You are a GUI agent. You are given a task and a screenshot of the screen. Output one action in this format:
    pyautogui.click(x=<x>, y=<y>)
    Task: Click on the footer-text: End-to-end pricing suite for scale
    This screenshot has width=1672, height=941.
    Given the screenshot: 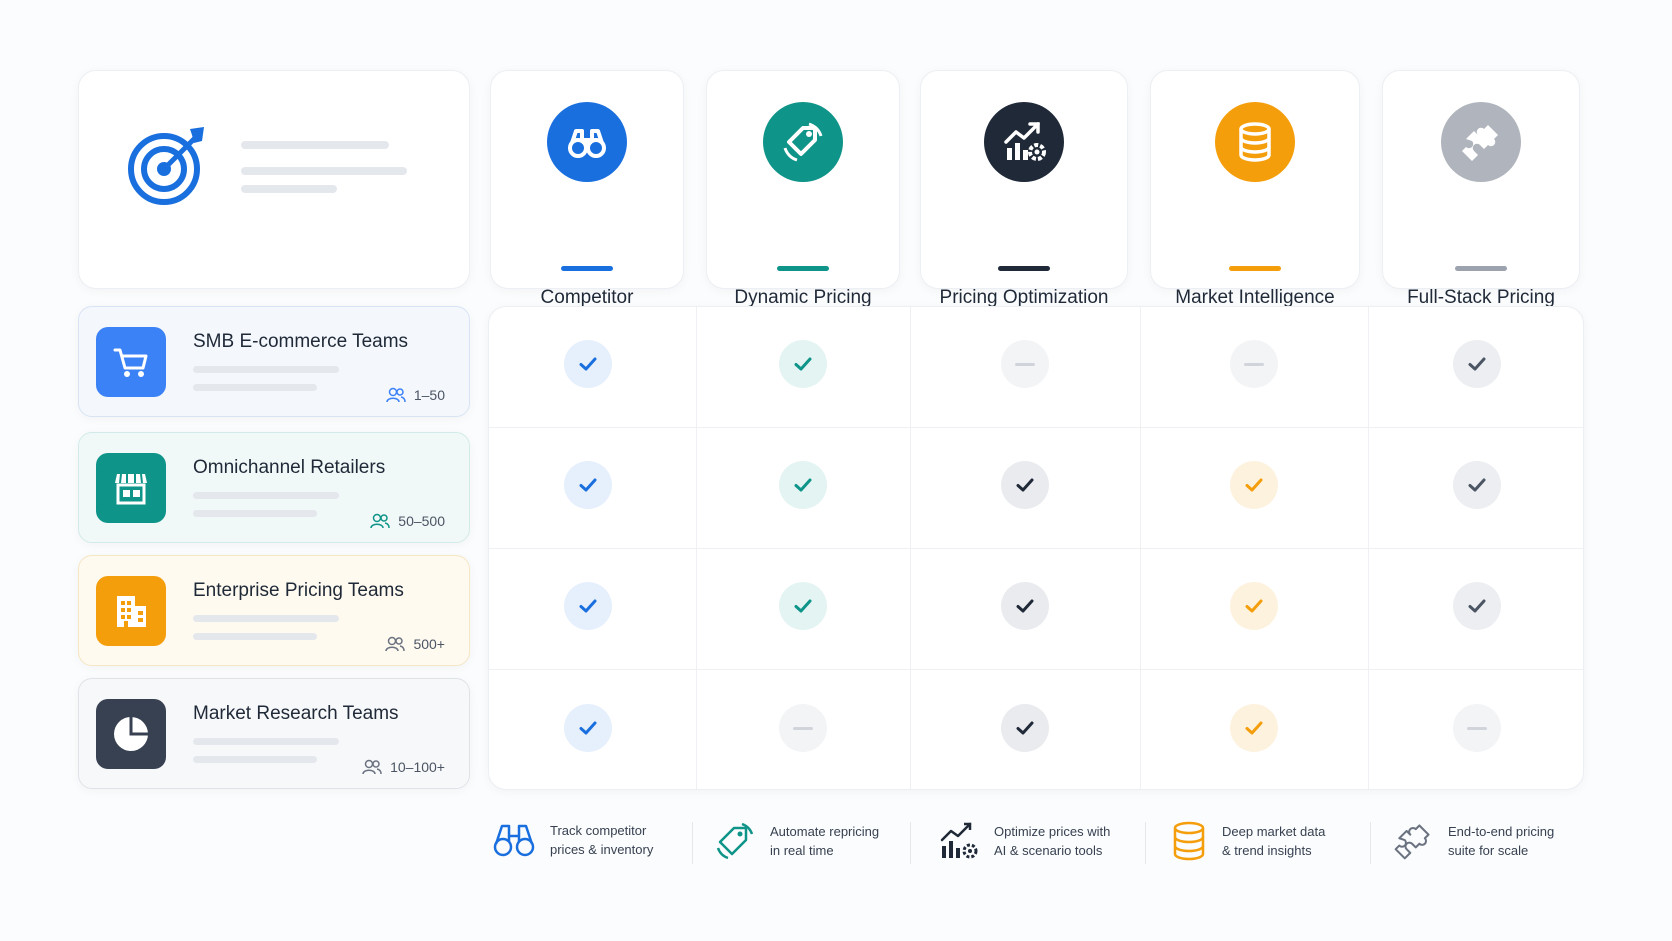 What is the action you would take?
    pyautogui.click(x=1501, y=841)
    